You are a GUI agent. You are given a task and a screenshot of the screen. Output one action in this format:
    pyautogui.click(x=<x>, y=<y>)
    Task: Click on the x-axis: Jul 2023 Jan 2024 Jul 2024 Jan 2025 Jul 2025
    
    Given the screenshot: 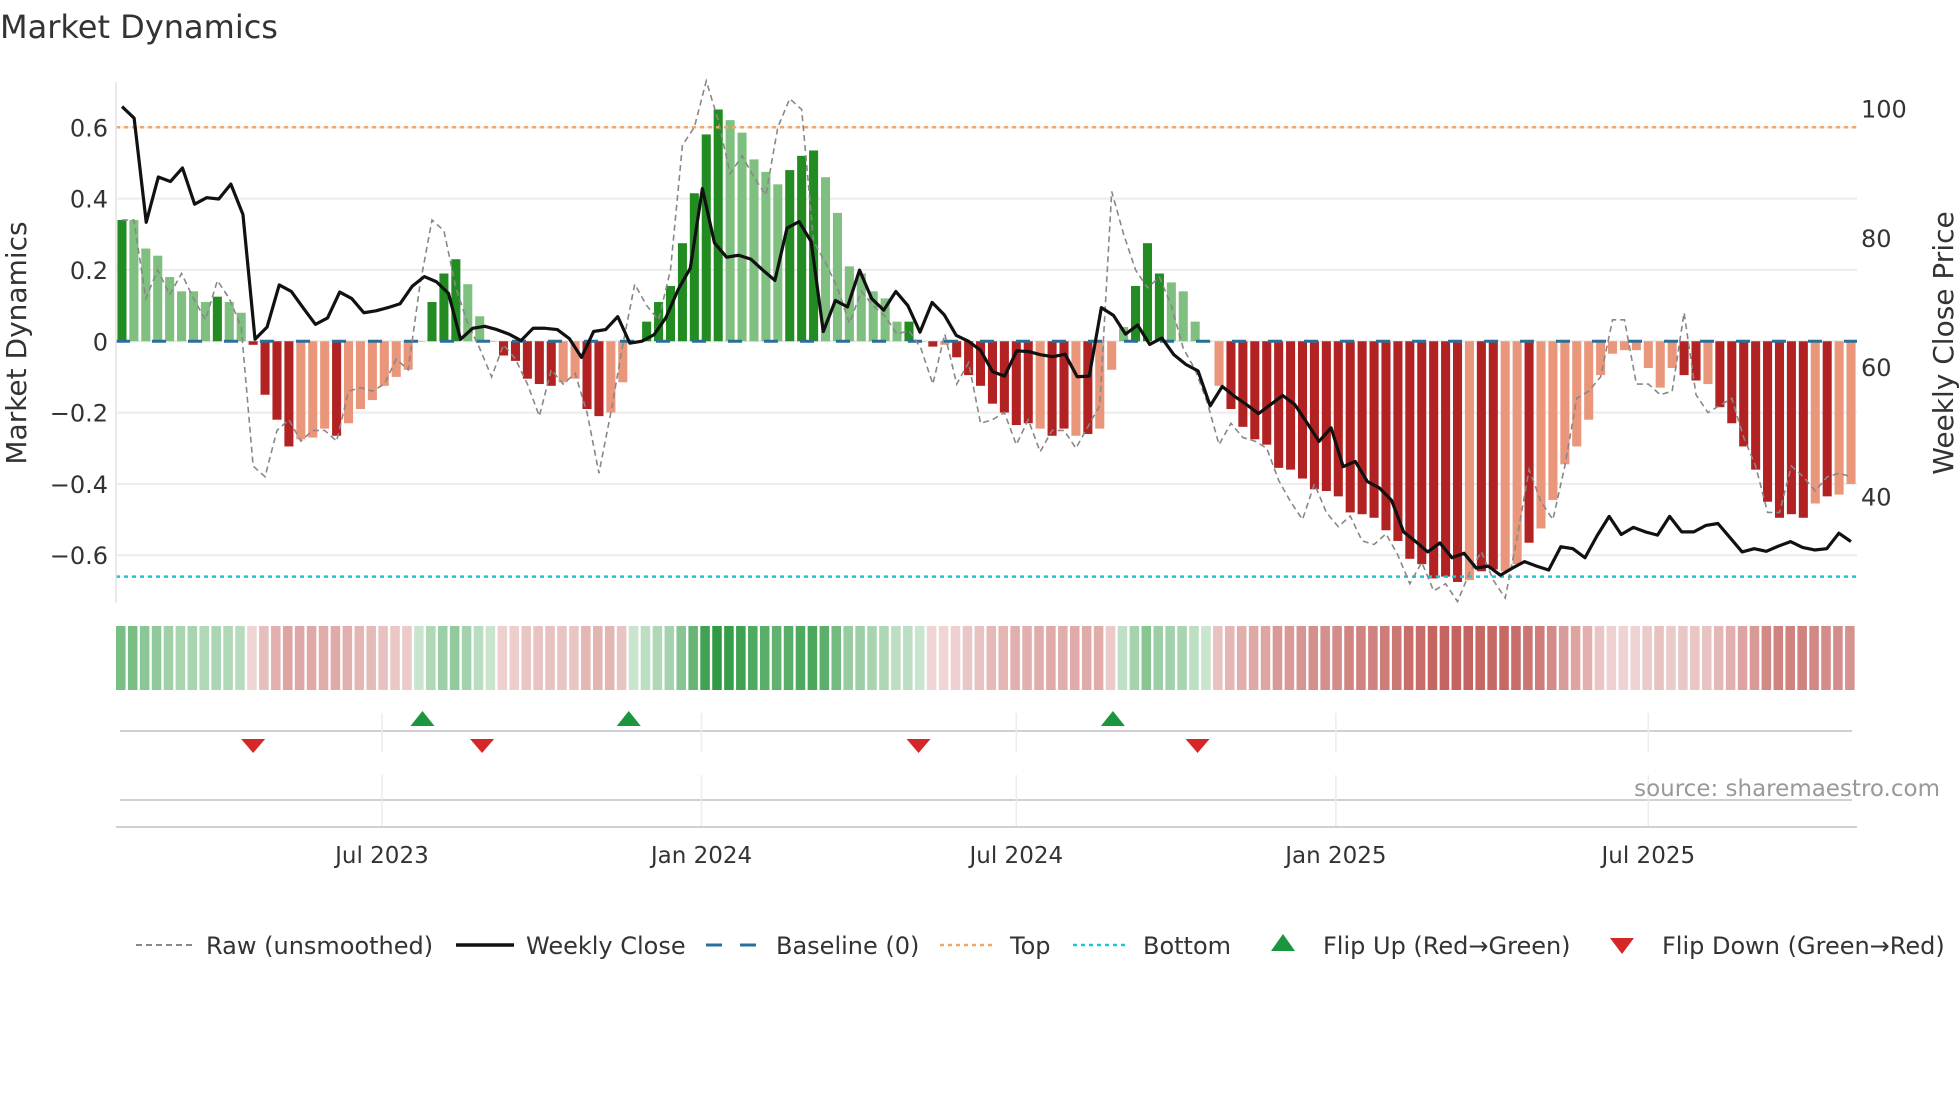 What is the action you would take?
    pyautogui.click(x=986, y=847)
    